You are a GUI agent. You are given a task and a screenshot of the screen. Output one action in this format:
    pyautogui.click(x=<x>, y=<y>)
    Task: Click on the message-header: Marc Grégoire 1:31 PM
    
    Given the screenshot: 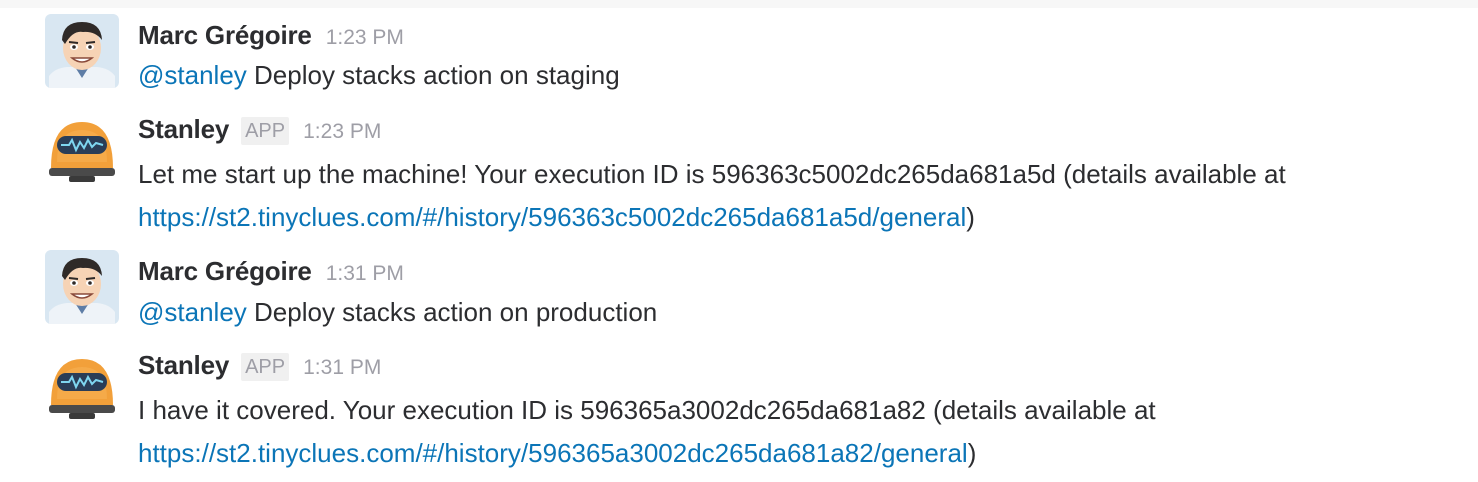 What is the action you would take?
    pyautogui.click(x=271, y=274)
    